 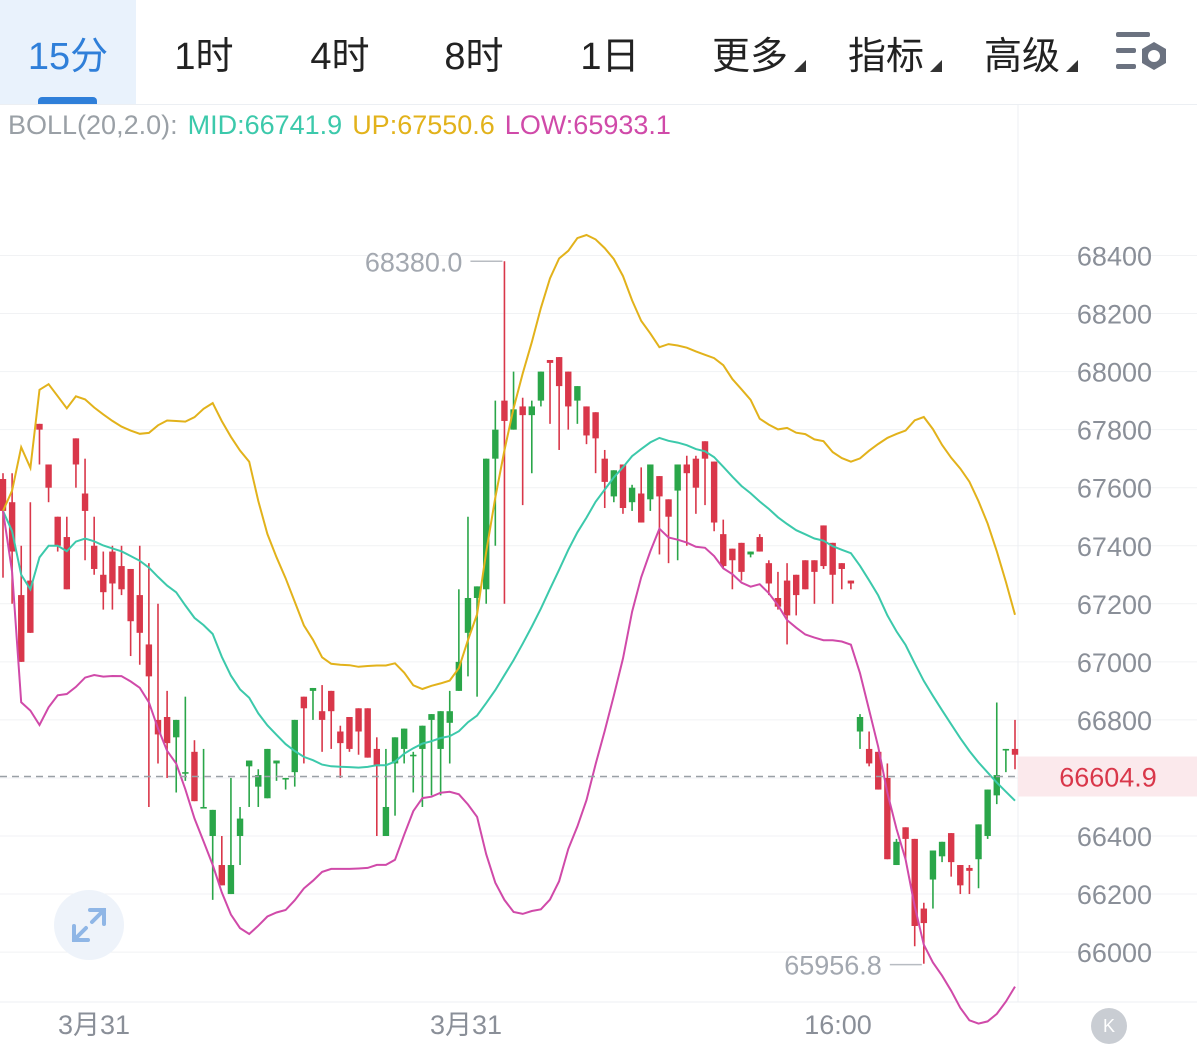 What do you see at coordinates (1114, 953) in the screenshot?
I see `y-tick-label: 66000` at bounding box center [1114, 953].